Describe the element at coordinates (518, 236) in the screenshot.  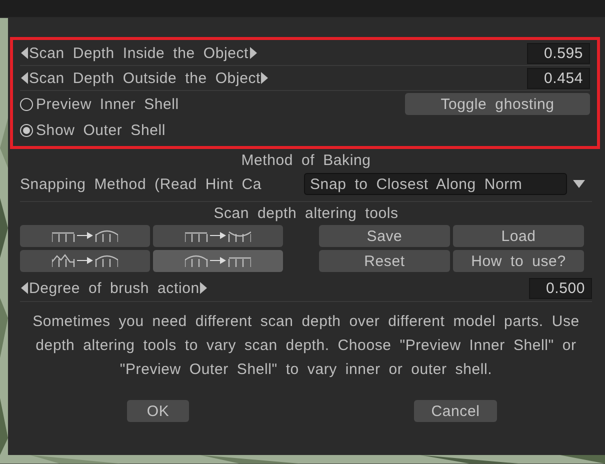
I see `action-button: Load` at that location.